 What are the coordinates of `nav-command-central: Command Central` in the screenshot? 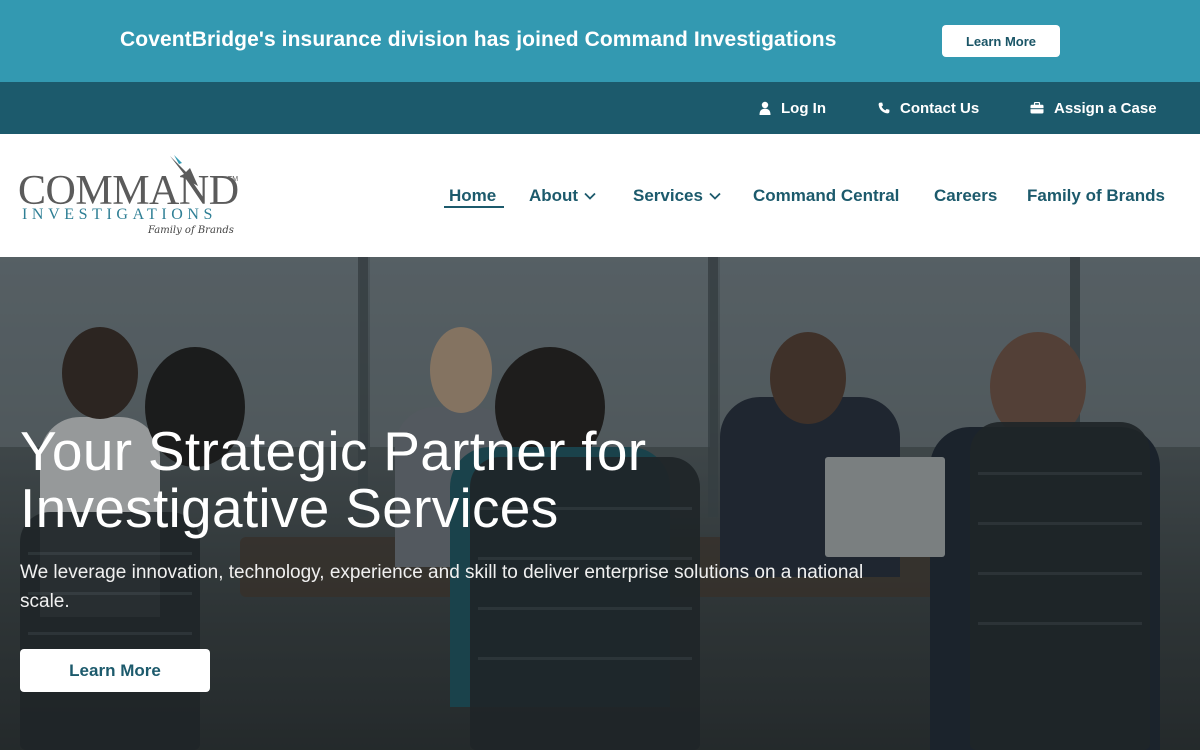 It's located at (826, 196).